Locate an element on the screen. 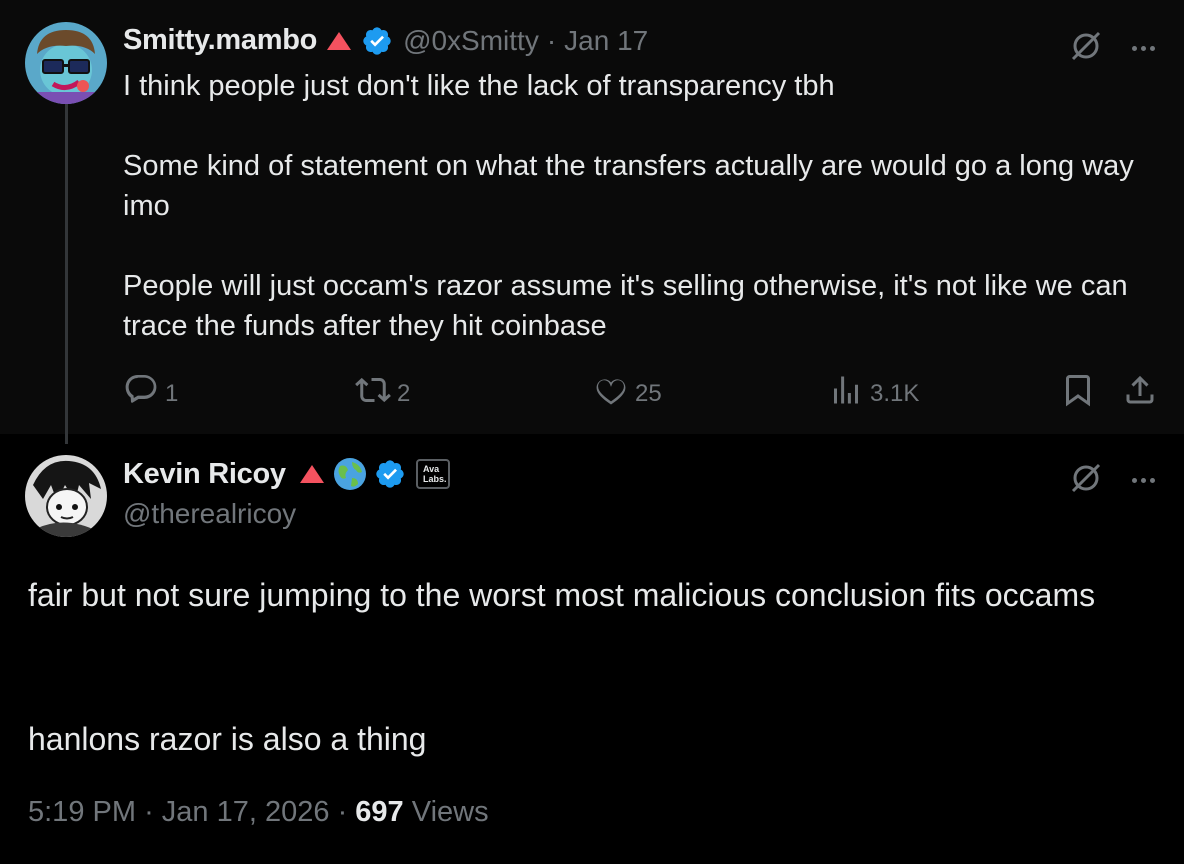  reply-button: 1 is located at coordinates (150, 393).